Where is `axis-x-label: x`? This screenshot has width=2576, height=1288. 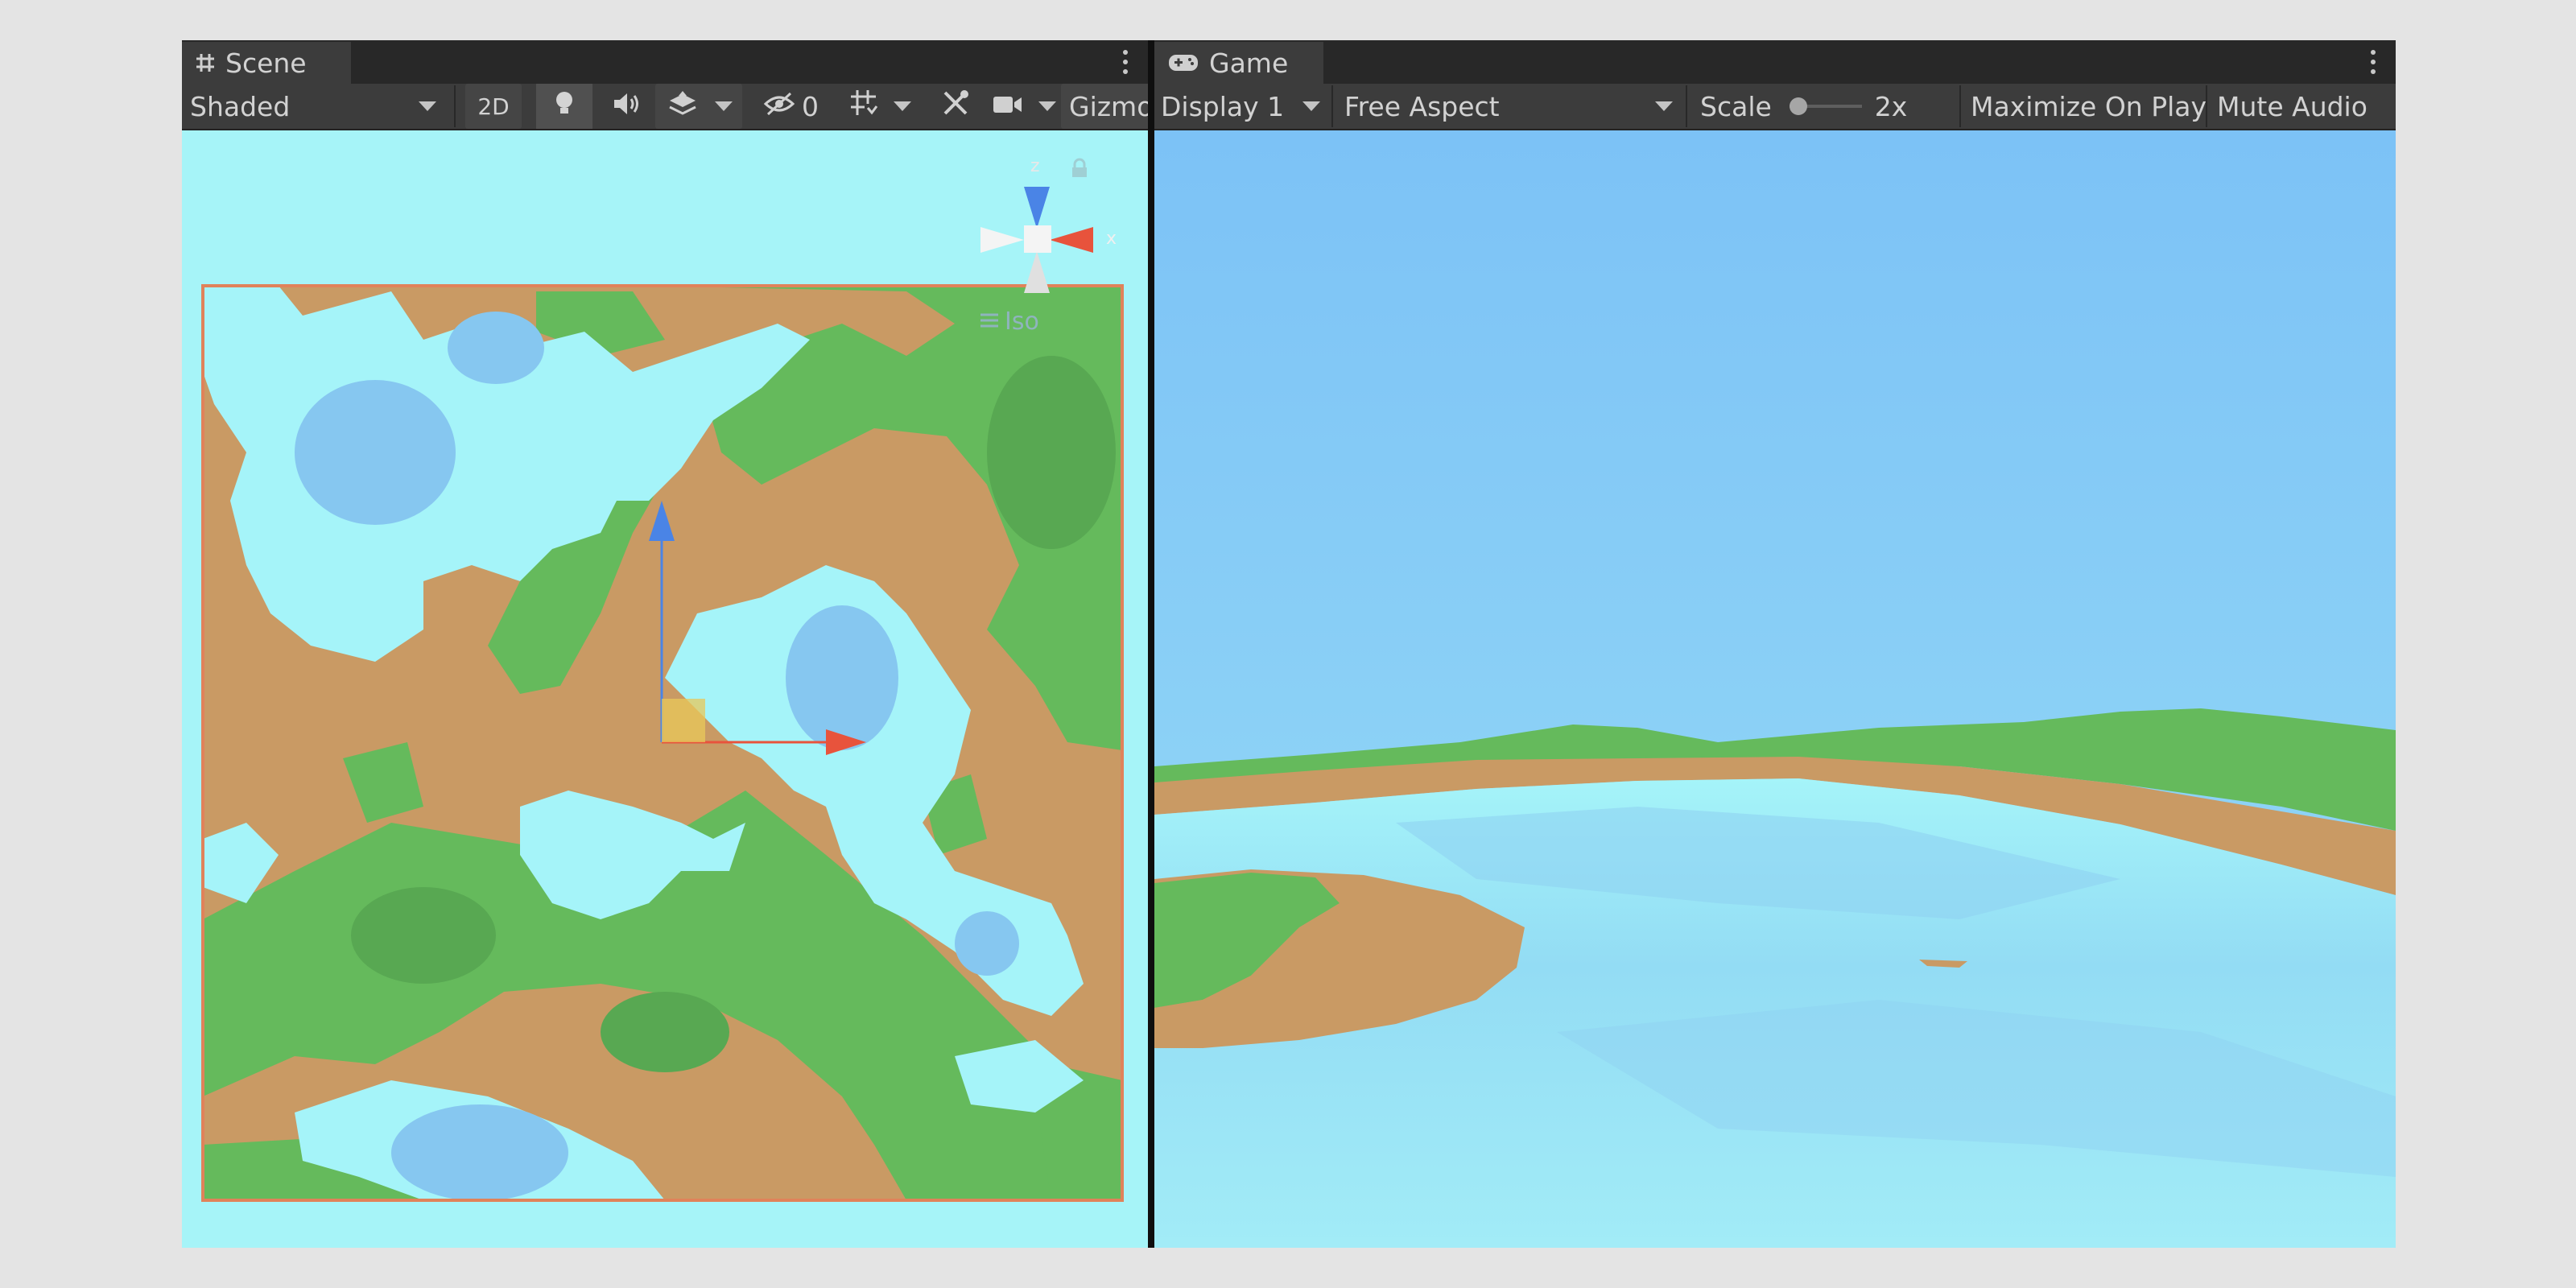 axis-x-label: x is located at coordinates (1111, 239).